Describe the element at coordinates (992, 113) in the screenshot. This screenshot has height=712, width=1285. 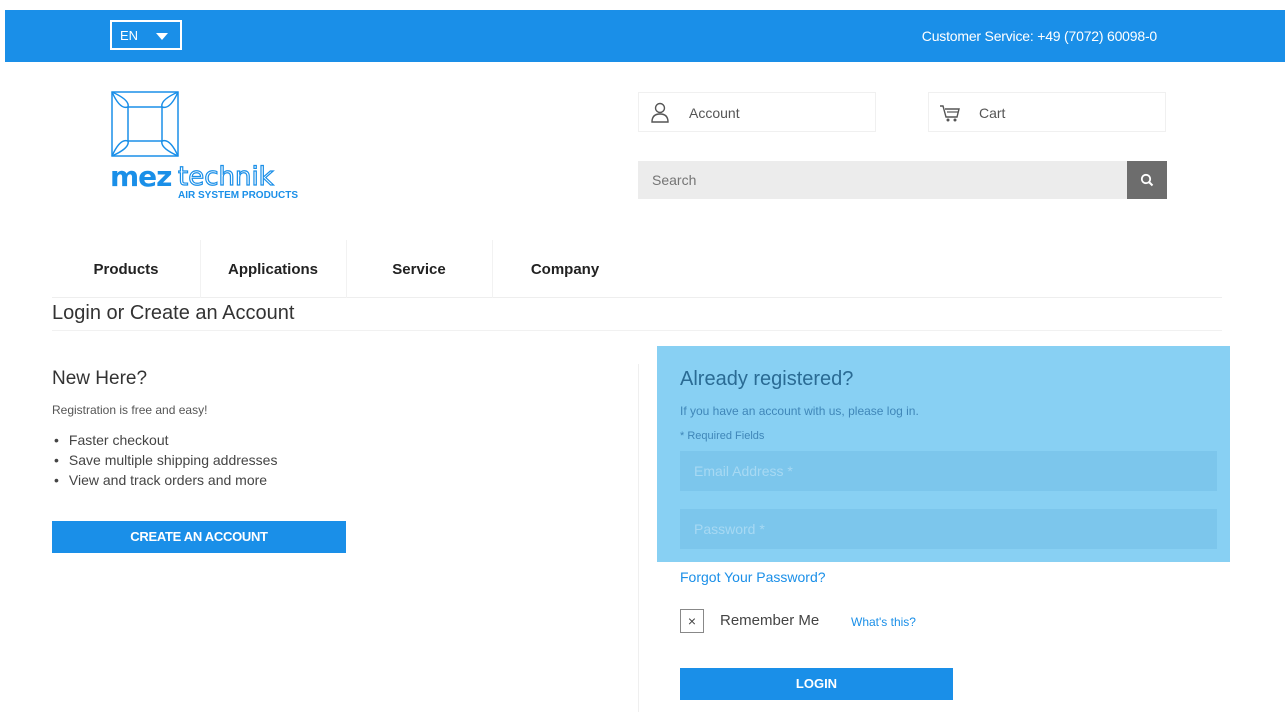
I see `cart-label: Cart` at that location.